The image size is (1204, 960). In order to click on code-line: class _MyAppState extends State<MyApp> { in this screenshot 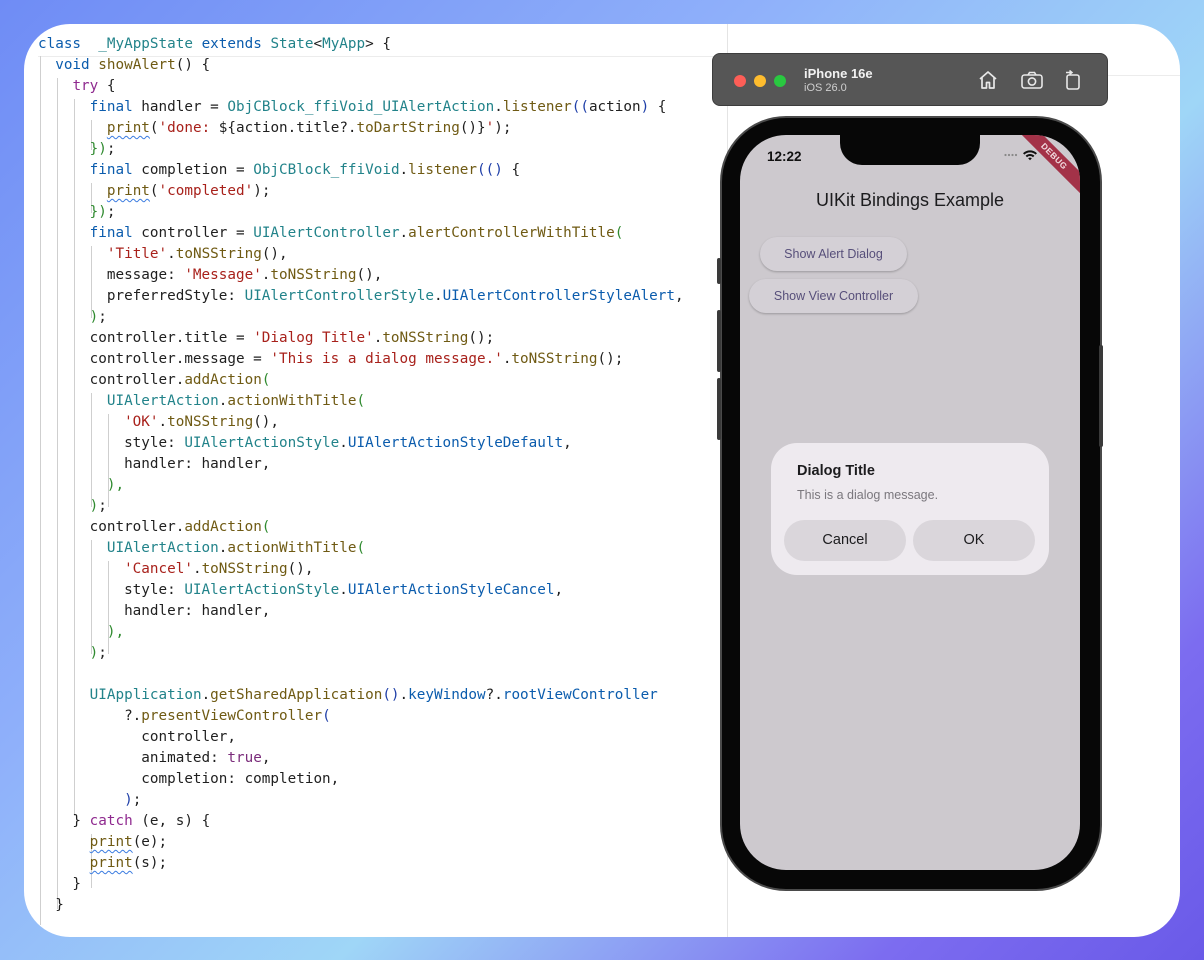, I will do `click(361, 44)`.